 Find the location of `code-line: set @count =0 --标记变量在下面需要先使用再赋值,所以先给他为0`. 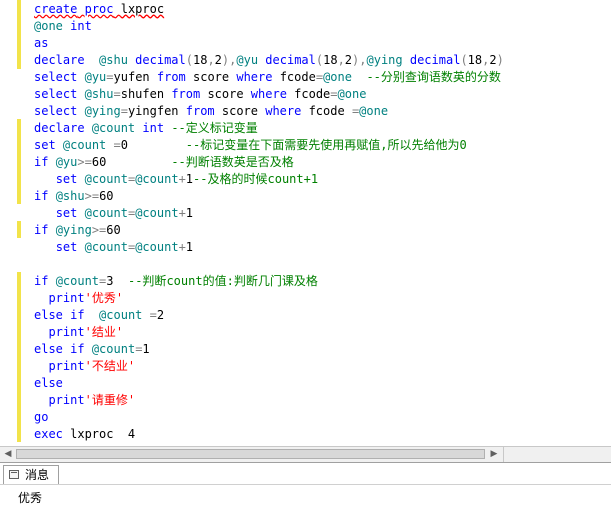

code-line: set @count =0 --标记变量在下面需要先使用再赋值,所以先给他为0 is located at coordinates (250, 145).